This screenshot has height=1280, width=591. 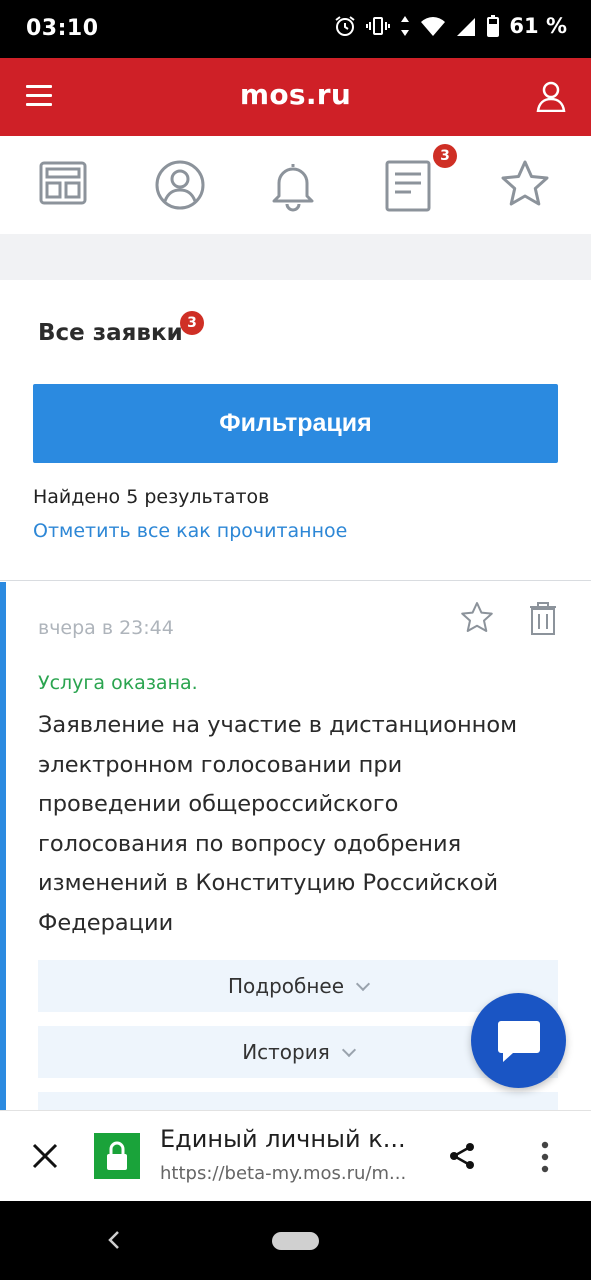 What do you see at coordinates (295, 29) in the screenshot?
I see `status-bar: 03:10 61 %` at bounding box center [295, 29].